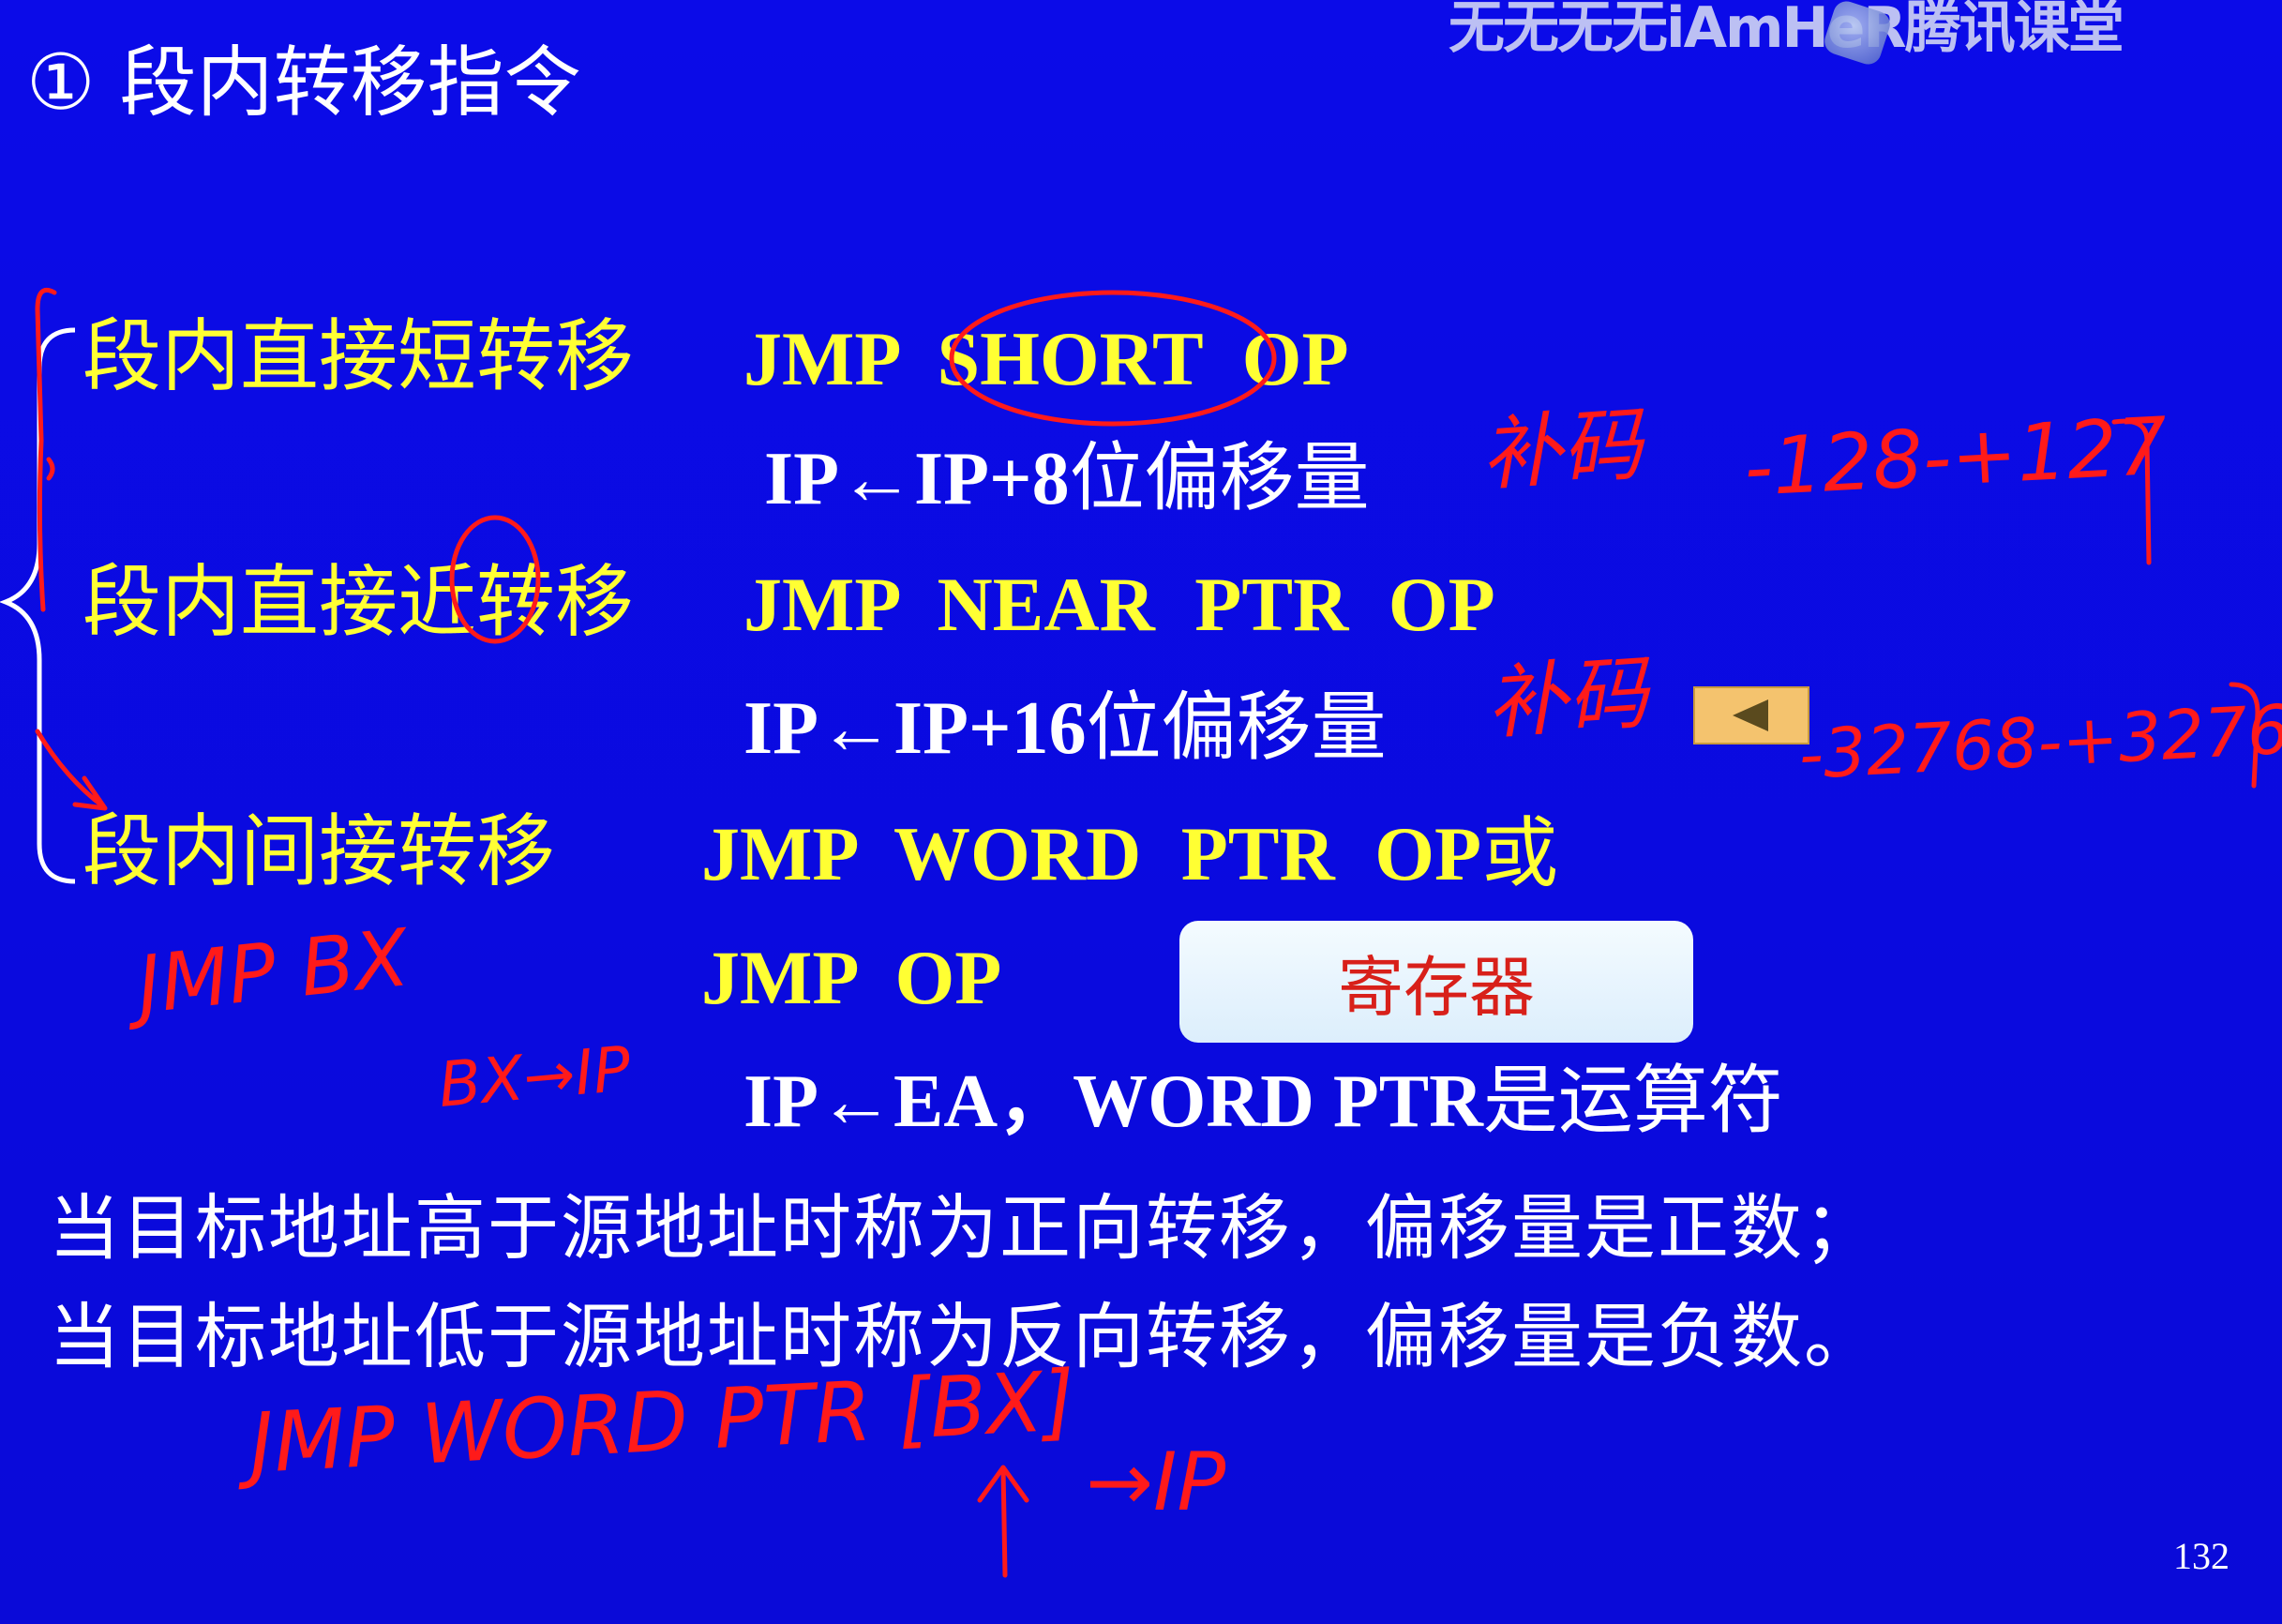 The width and height of the screenshot is (2282, 1624). Describe the element at coordinates (267, 971) in the screenshot. I see `annotation-jmp-bx: JMP BX` at that location.